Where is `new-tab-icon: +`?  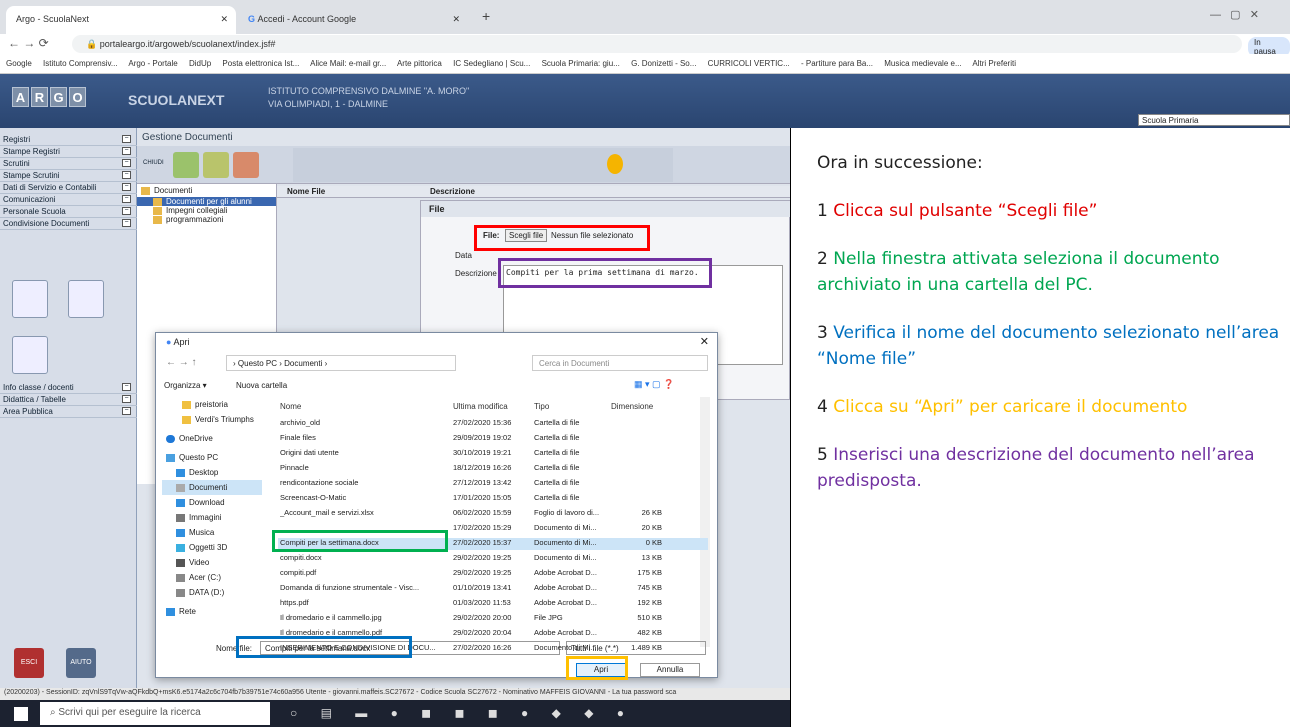
new-tab-icon: + is located at coordinates (486, 16).